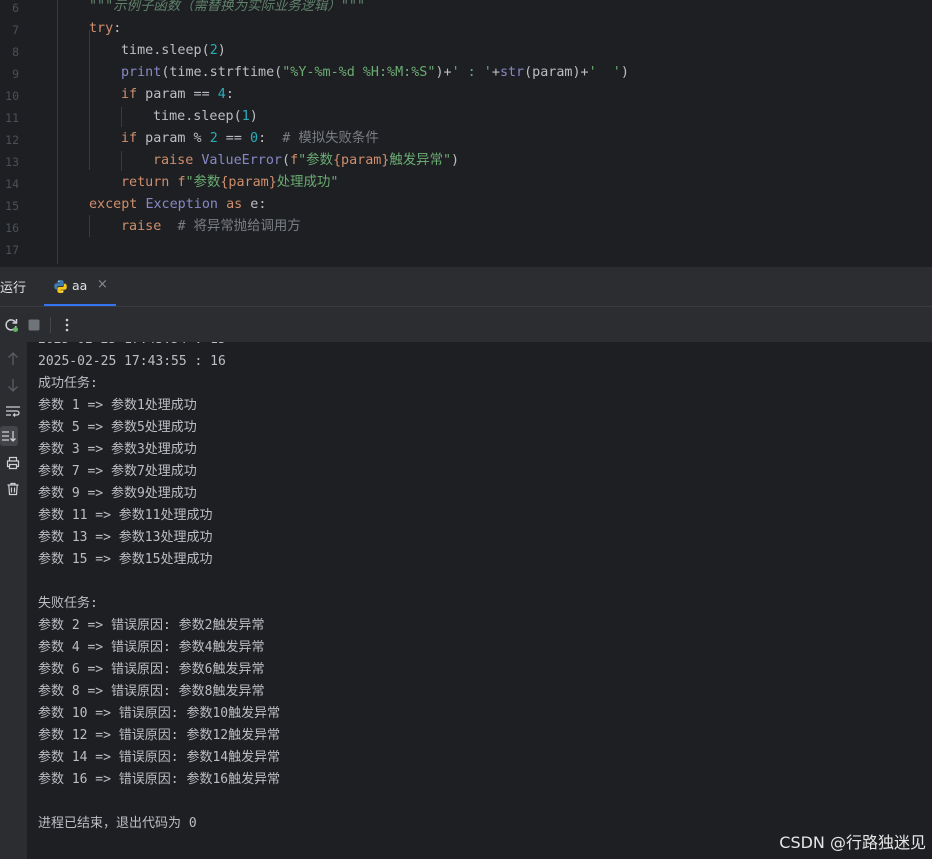 The width and height of the screenshot is (932, 859). What do you see at coordinates (68, 603) in the screenshot?
I see `console-line: 失败任务:` at bounding box center [68, 603].